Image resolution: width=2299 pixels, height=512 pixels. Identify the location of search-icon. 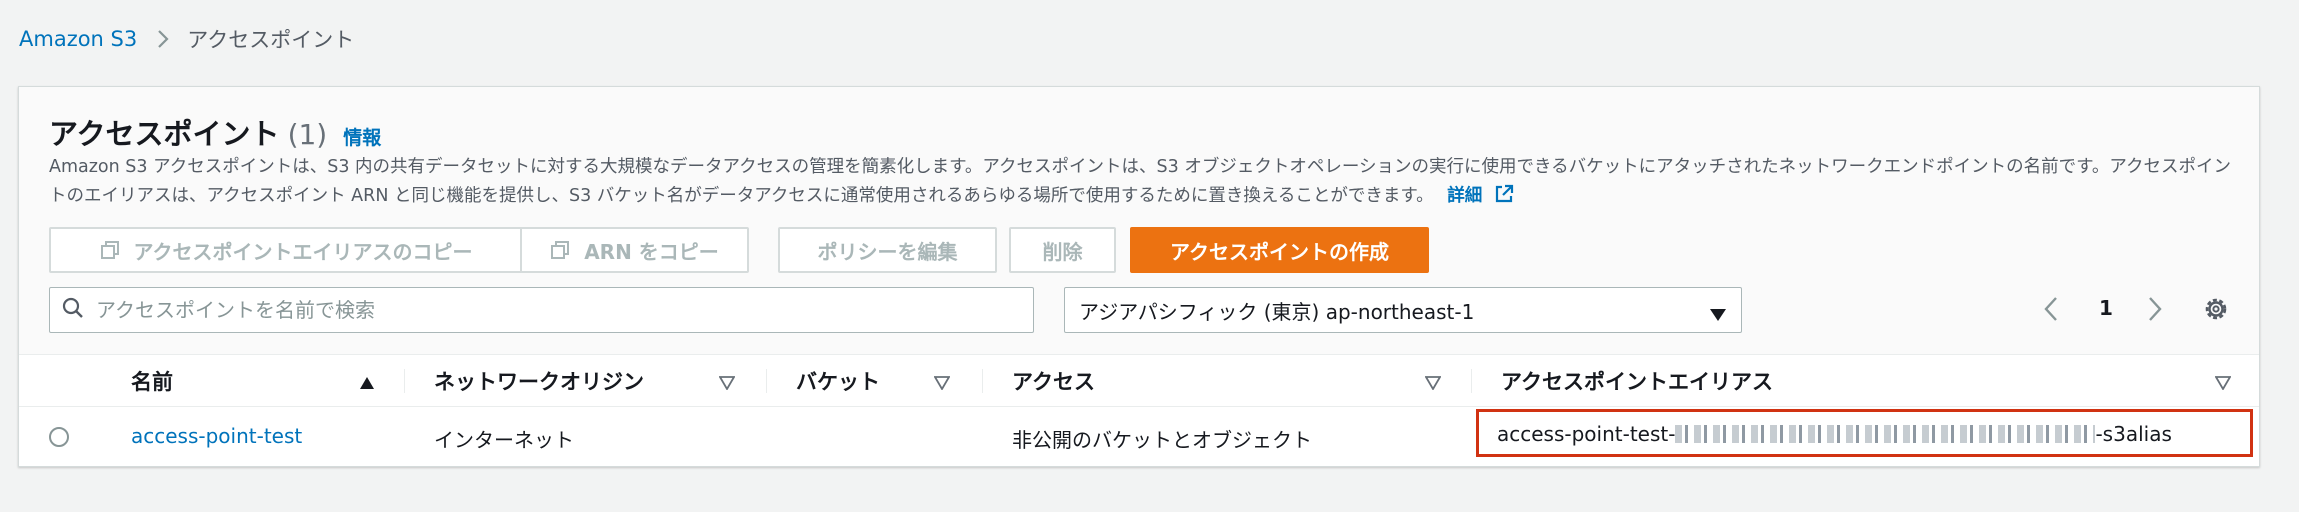
(73, 310).